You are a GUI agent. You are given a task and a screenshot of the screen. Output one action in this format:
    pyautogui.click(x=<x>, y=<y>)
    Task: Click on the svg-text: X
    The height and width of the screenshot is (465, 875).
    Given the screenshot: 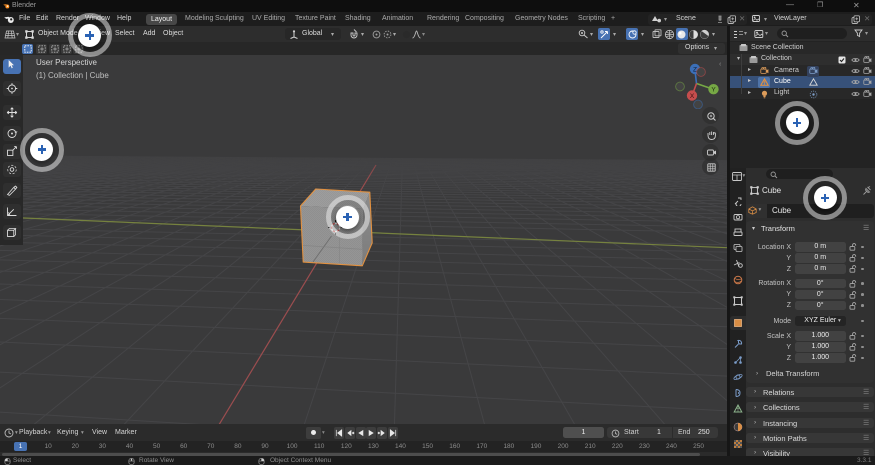 What is the action you would take?
    pyautogui.click(x=692, y=96)
    